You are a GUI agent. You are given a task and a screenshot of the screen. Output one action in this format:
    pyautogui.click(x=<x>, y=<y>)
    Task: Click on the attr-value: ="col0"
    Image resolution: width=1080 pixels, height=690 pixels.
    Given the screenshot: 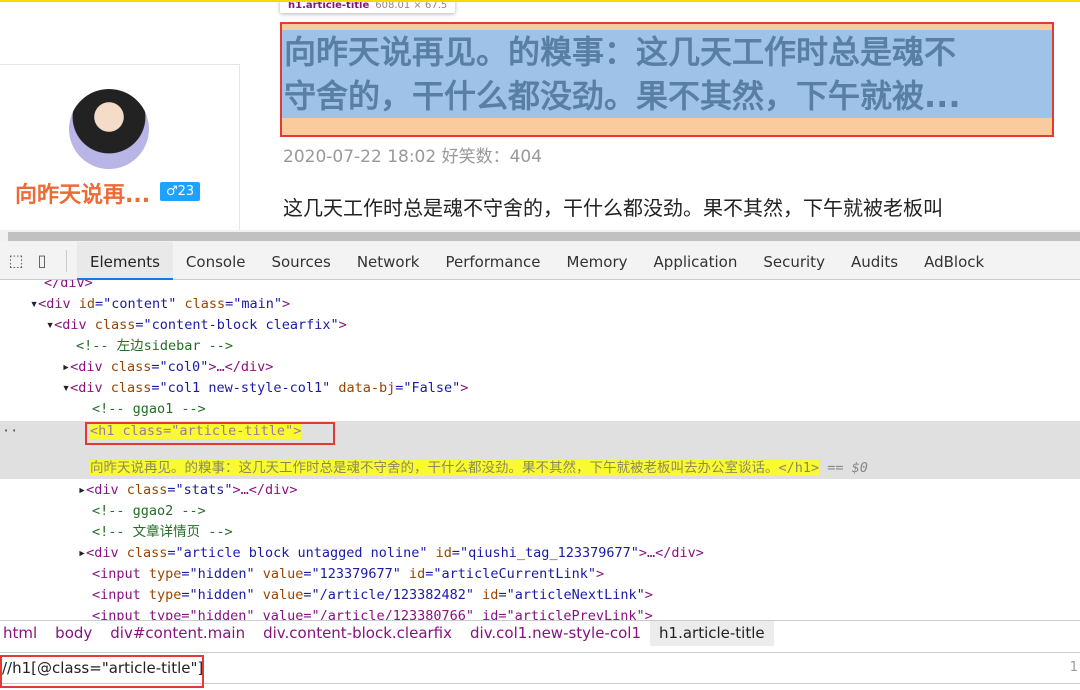 What is the action you would take?
    pyautogui.click(x=180, y=367)
    